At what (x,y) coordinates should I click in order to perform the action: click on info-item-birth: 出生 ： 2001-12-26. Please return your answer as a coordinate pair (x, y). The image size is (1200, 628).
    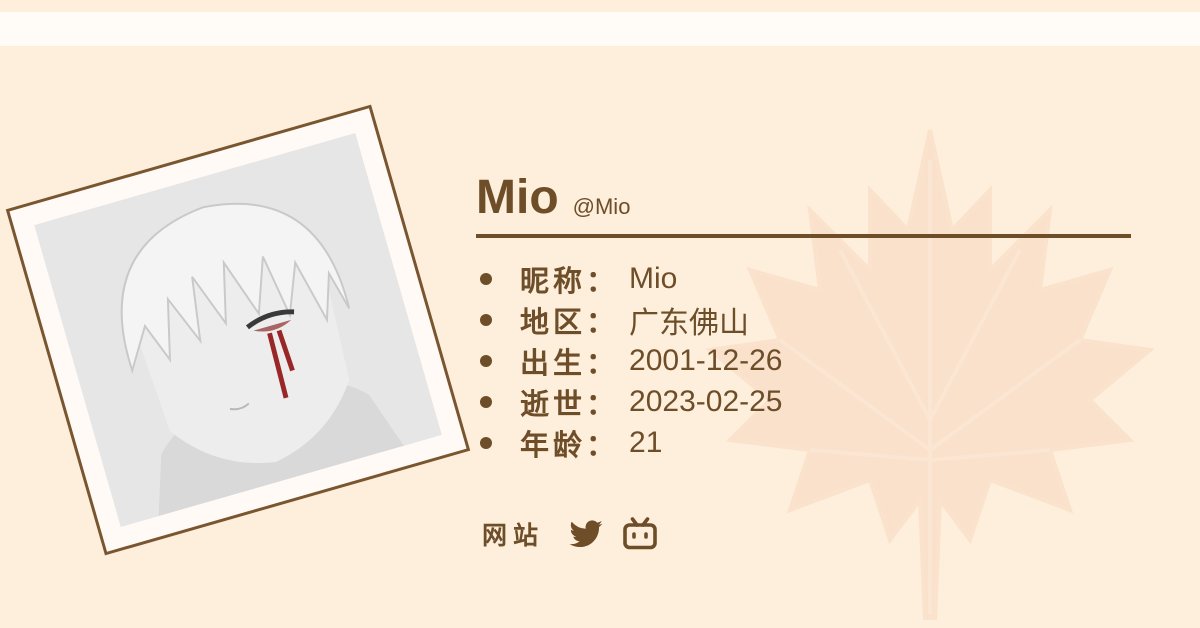
    Looking at the image, I should click on (803, 360).